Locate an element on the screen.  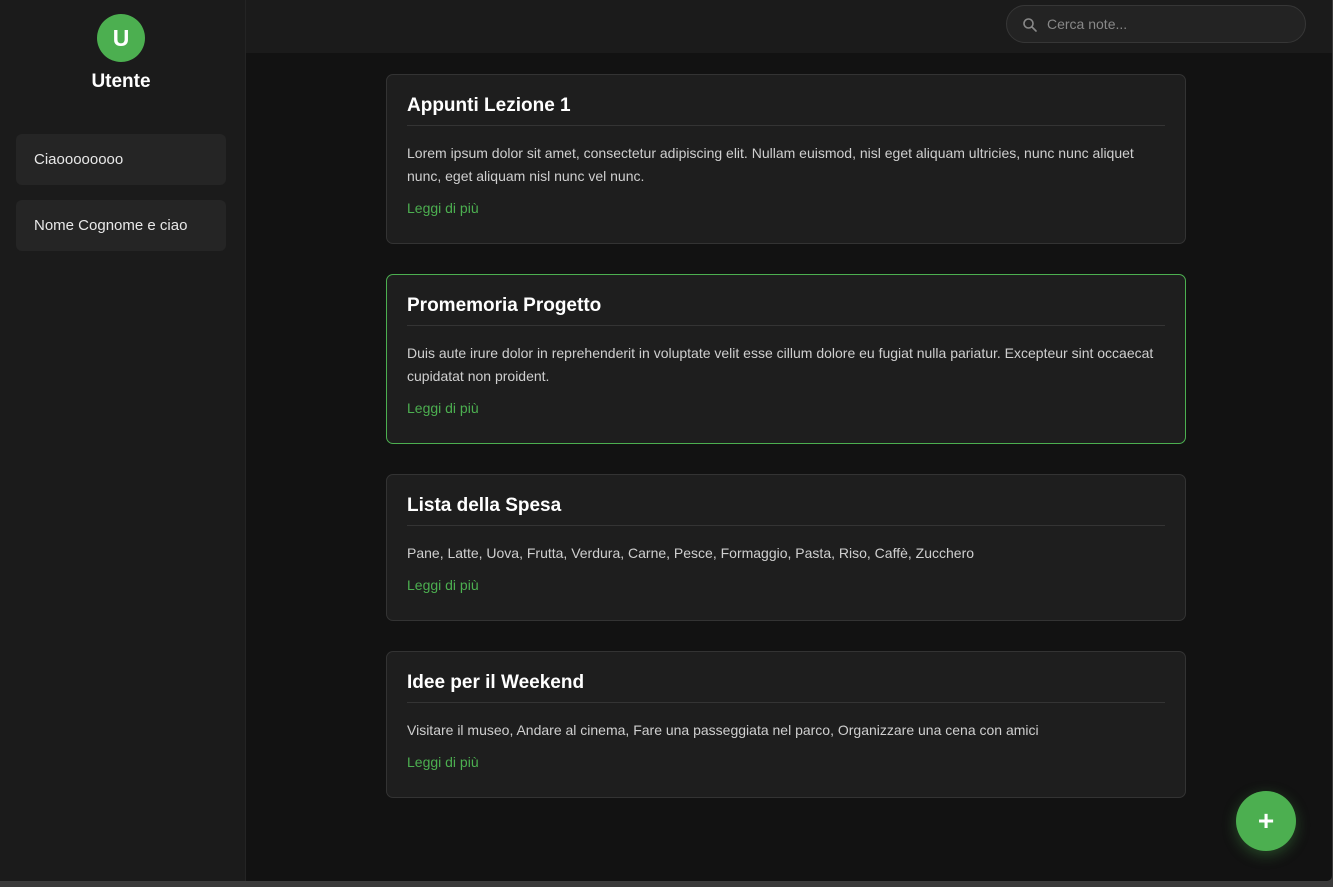
note-title: Appunti Lezione 1 is located at coordinates (786, 100).